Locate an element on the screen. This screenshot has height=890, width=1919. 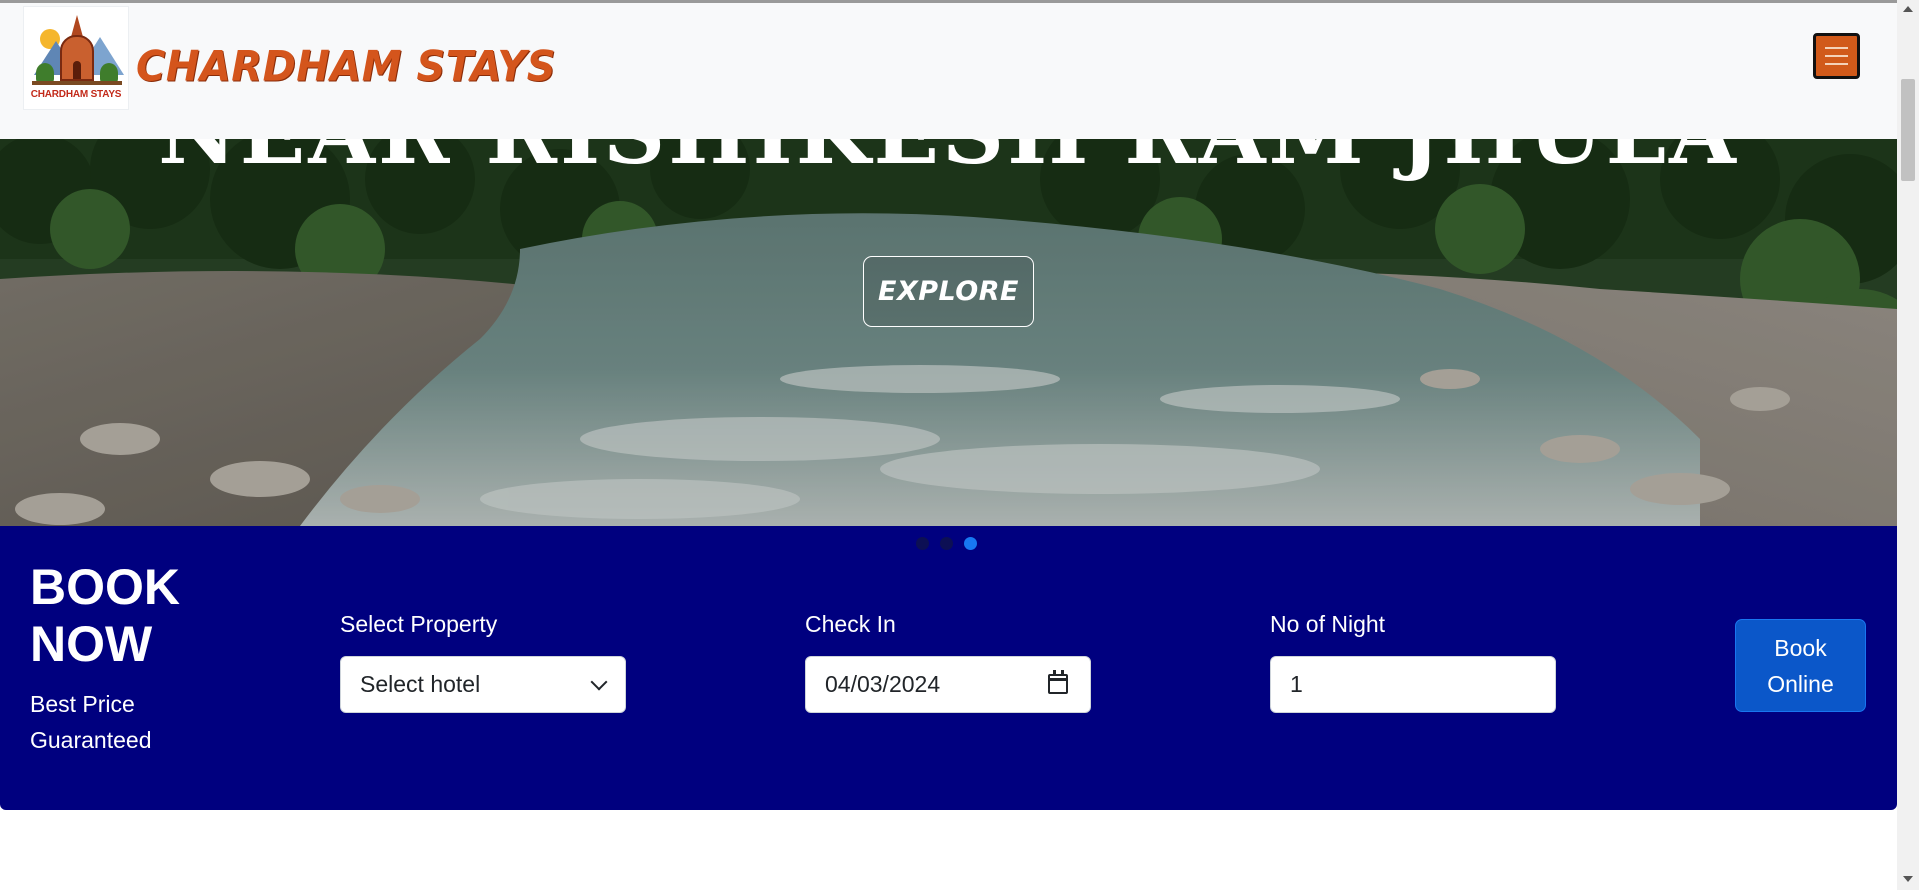
explore-button: EXPLORE is located at coordinates (948, 291).